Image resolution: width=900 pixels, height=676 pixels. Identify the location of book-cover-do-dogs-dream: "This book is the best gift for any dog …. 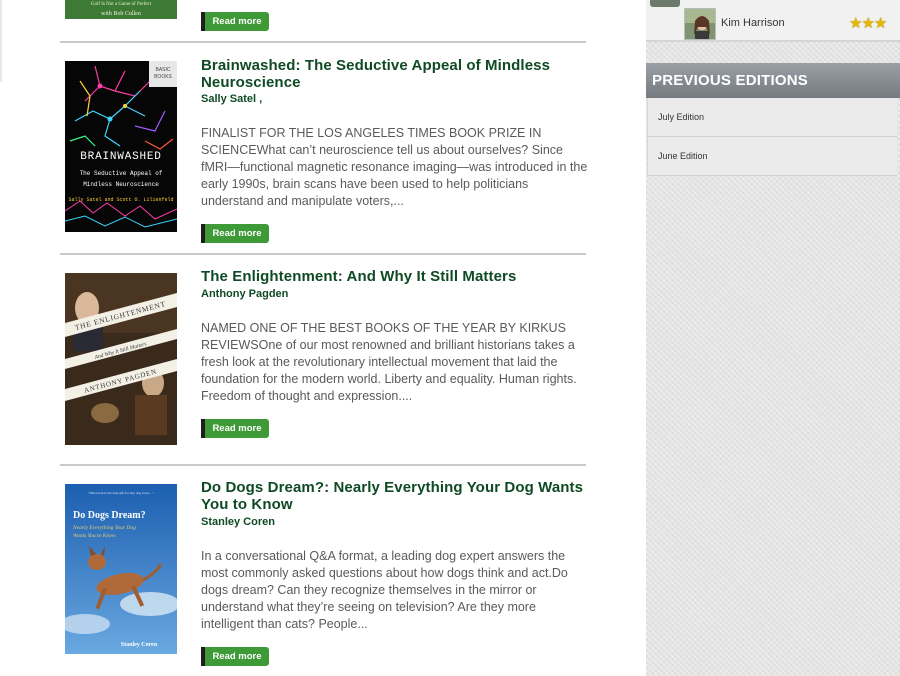
(121, 569).